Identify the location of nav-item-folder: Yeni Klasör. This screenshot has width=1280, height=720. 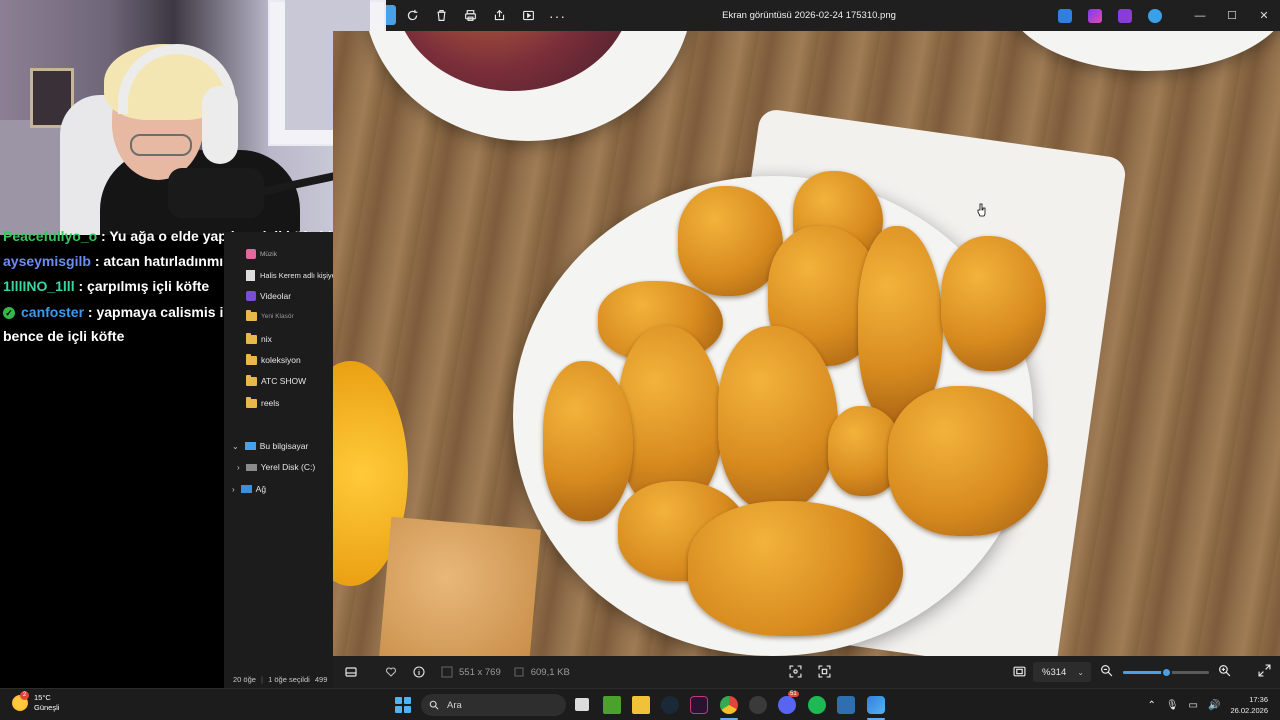
(270, 315).